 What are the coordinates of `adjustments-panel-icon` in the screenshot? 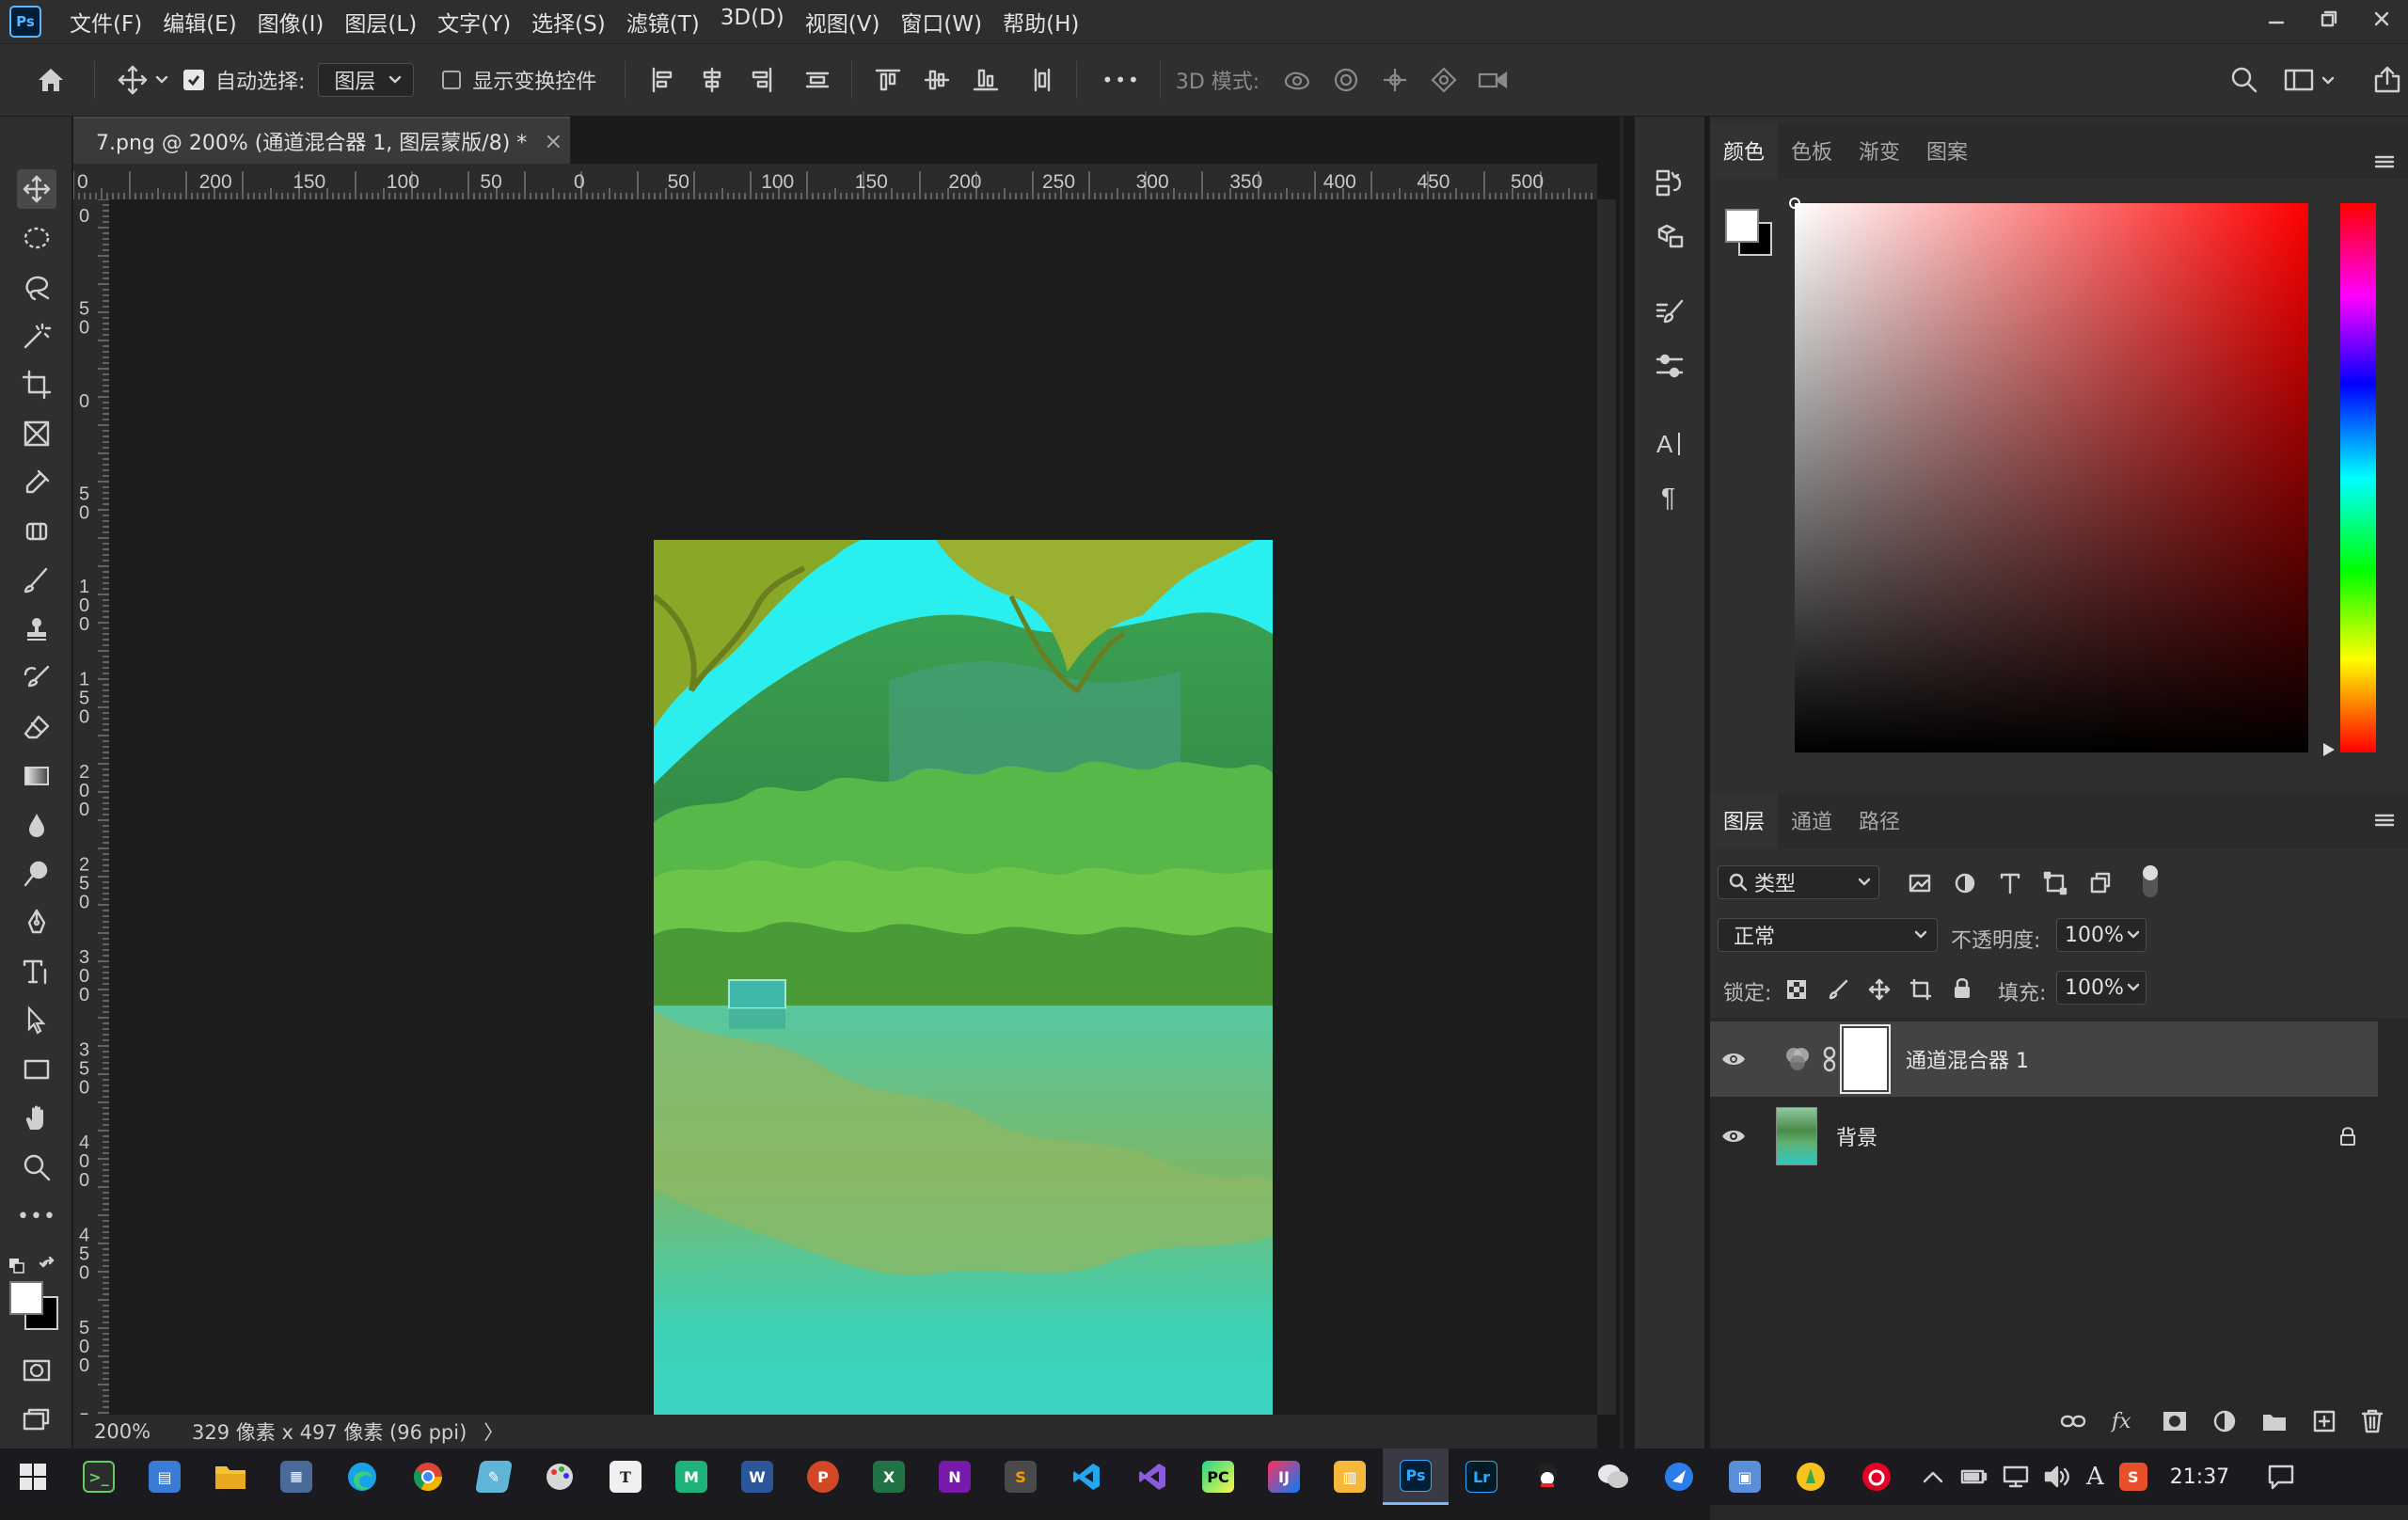 It's located at (1669, 365).